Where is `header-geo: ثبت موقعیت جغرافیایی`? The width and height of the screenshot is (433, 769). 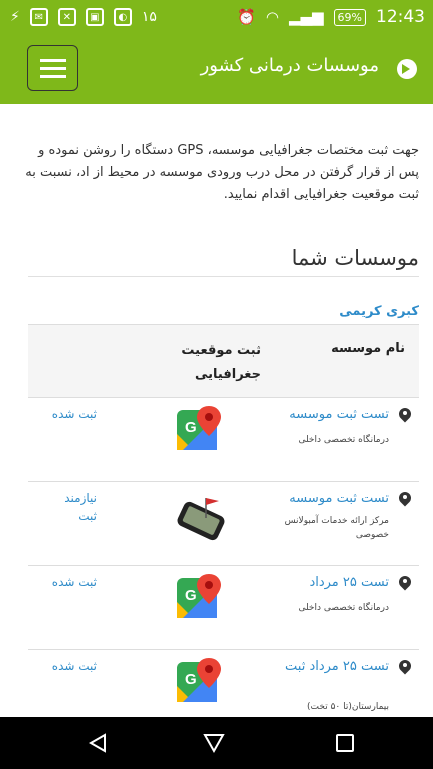
header-geo: ثبت موقعیت جغرافیایی is located at coordinates (221, 362).